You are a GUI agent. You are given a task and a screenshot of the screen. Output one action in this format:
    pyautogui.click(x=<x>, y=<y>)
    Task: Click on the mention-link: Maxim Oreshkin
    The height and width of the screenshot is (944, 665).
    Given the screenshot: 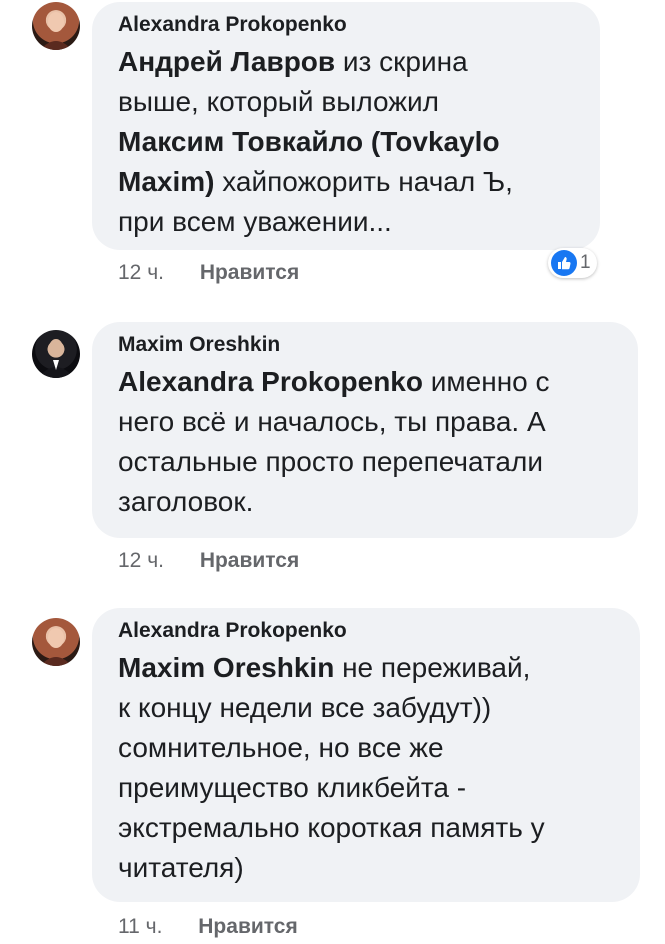 What is the action you would take?
    pyautogui.click(x=226, y=667)
    